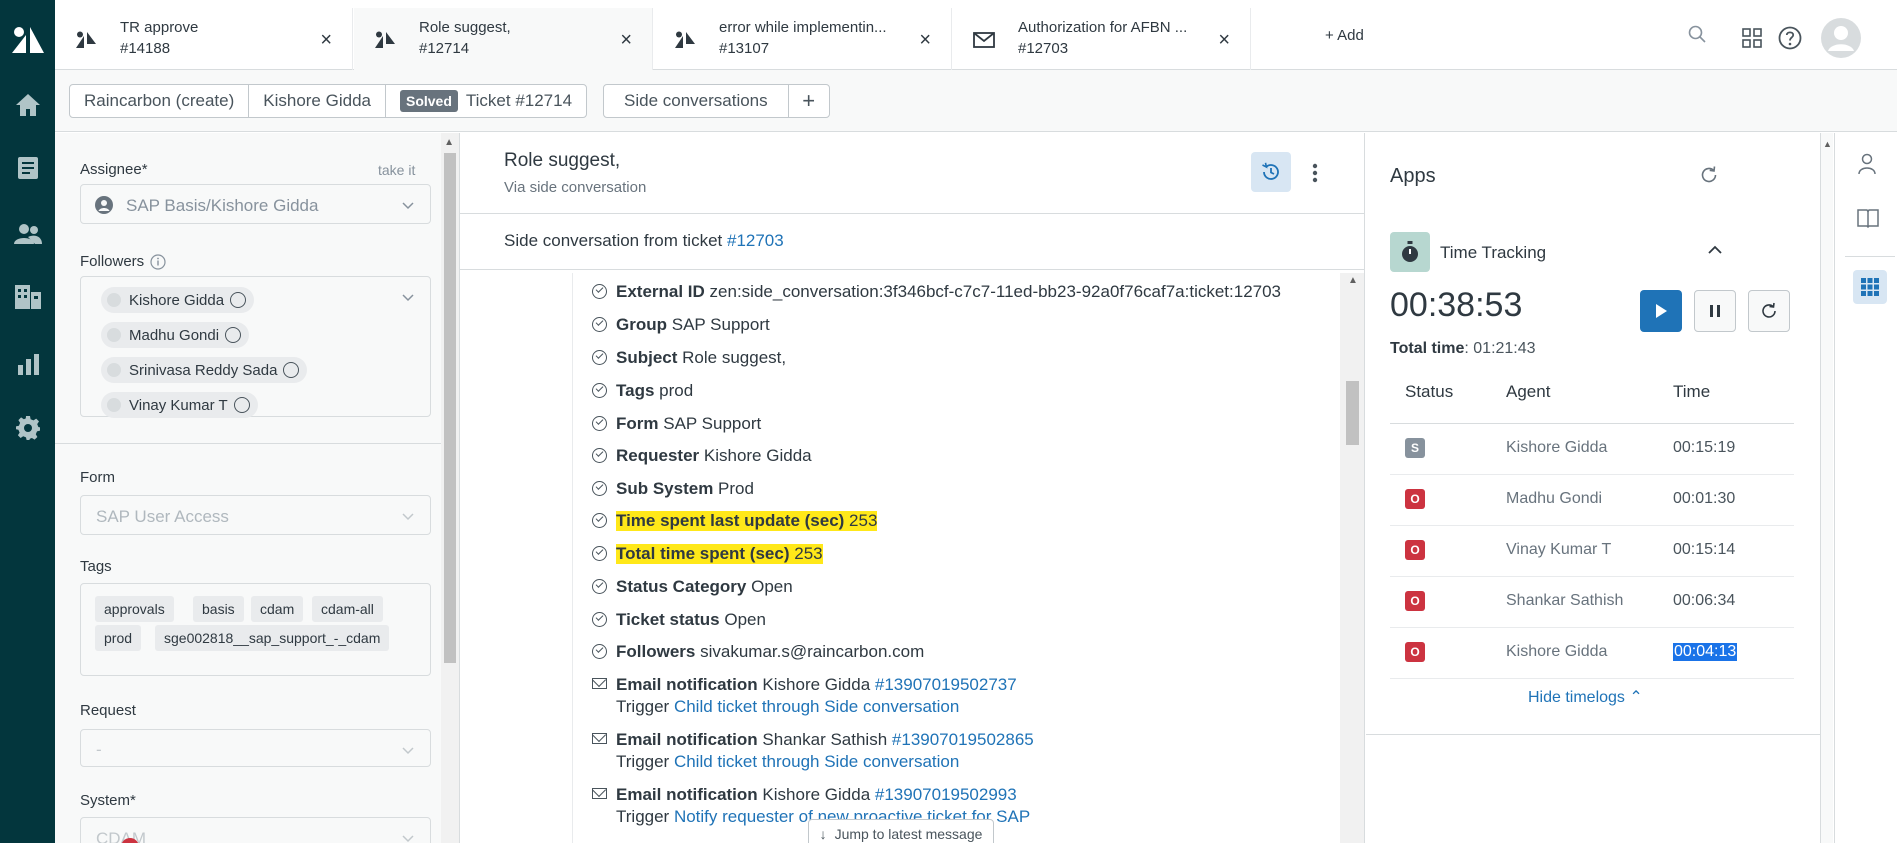 The width and height of the screenshot is (1897, 843). Describe the element at coordinates (134, 609) in the screenshot. I see `tag: approvals` at that location.